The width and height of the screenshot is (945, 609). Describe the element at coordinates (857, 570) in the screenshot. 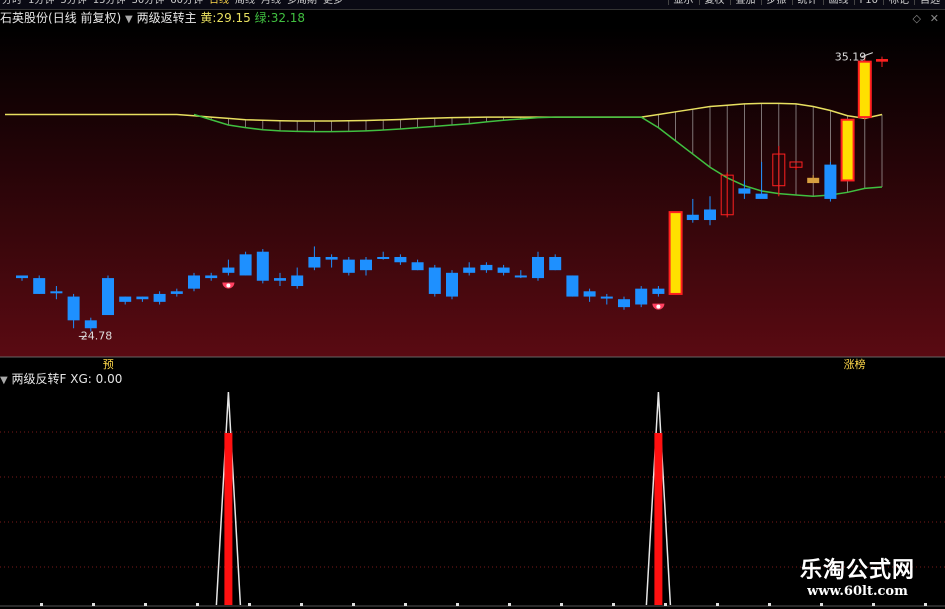

I see `watermark-title: 乐淘公式网` at that location.